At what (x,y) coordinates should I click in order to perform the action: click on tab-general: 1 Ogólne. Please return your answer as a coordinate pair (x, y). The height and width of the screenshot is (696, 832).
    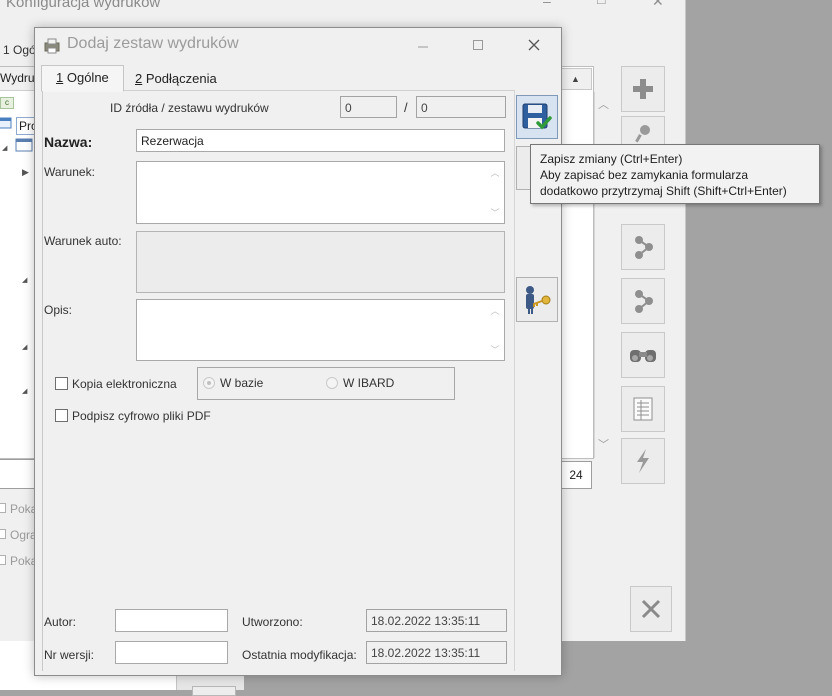
    Looking at the image, I should click on (82, 78).